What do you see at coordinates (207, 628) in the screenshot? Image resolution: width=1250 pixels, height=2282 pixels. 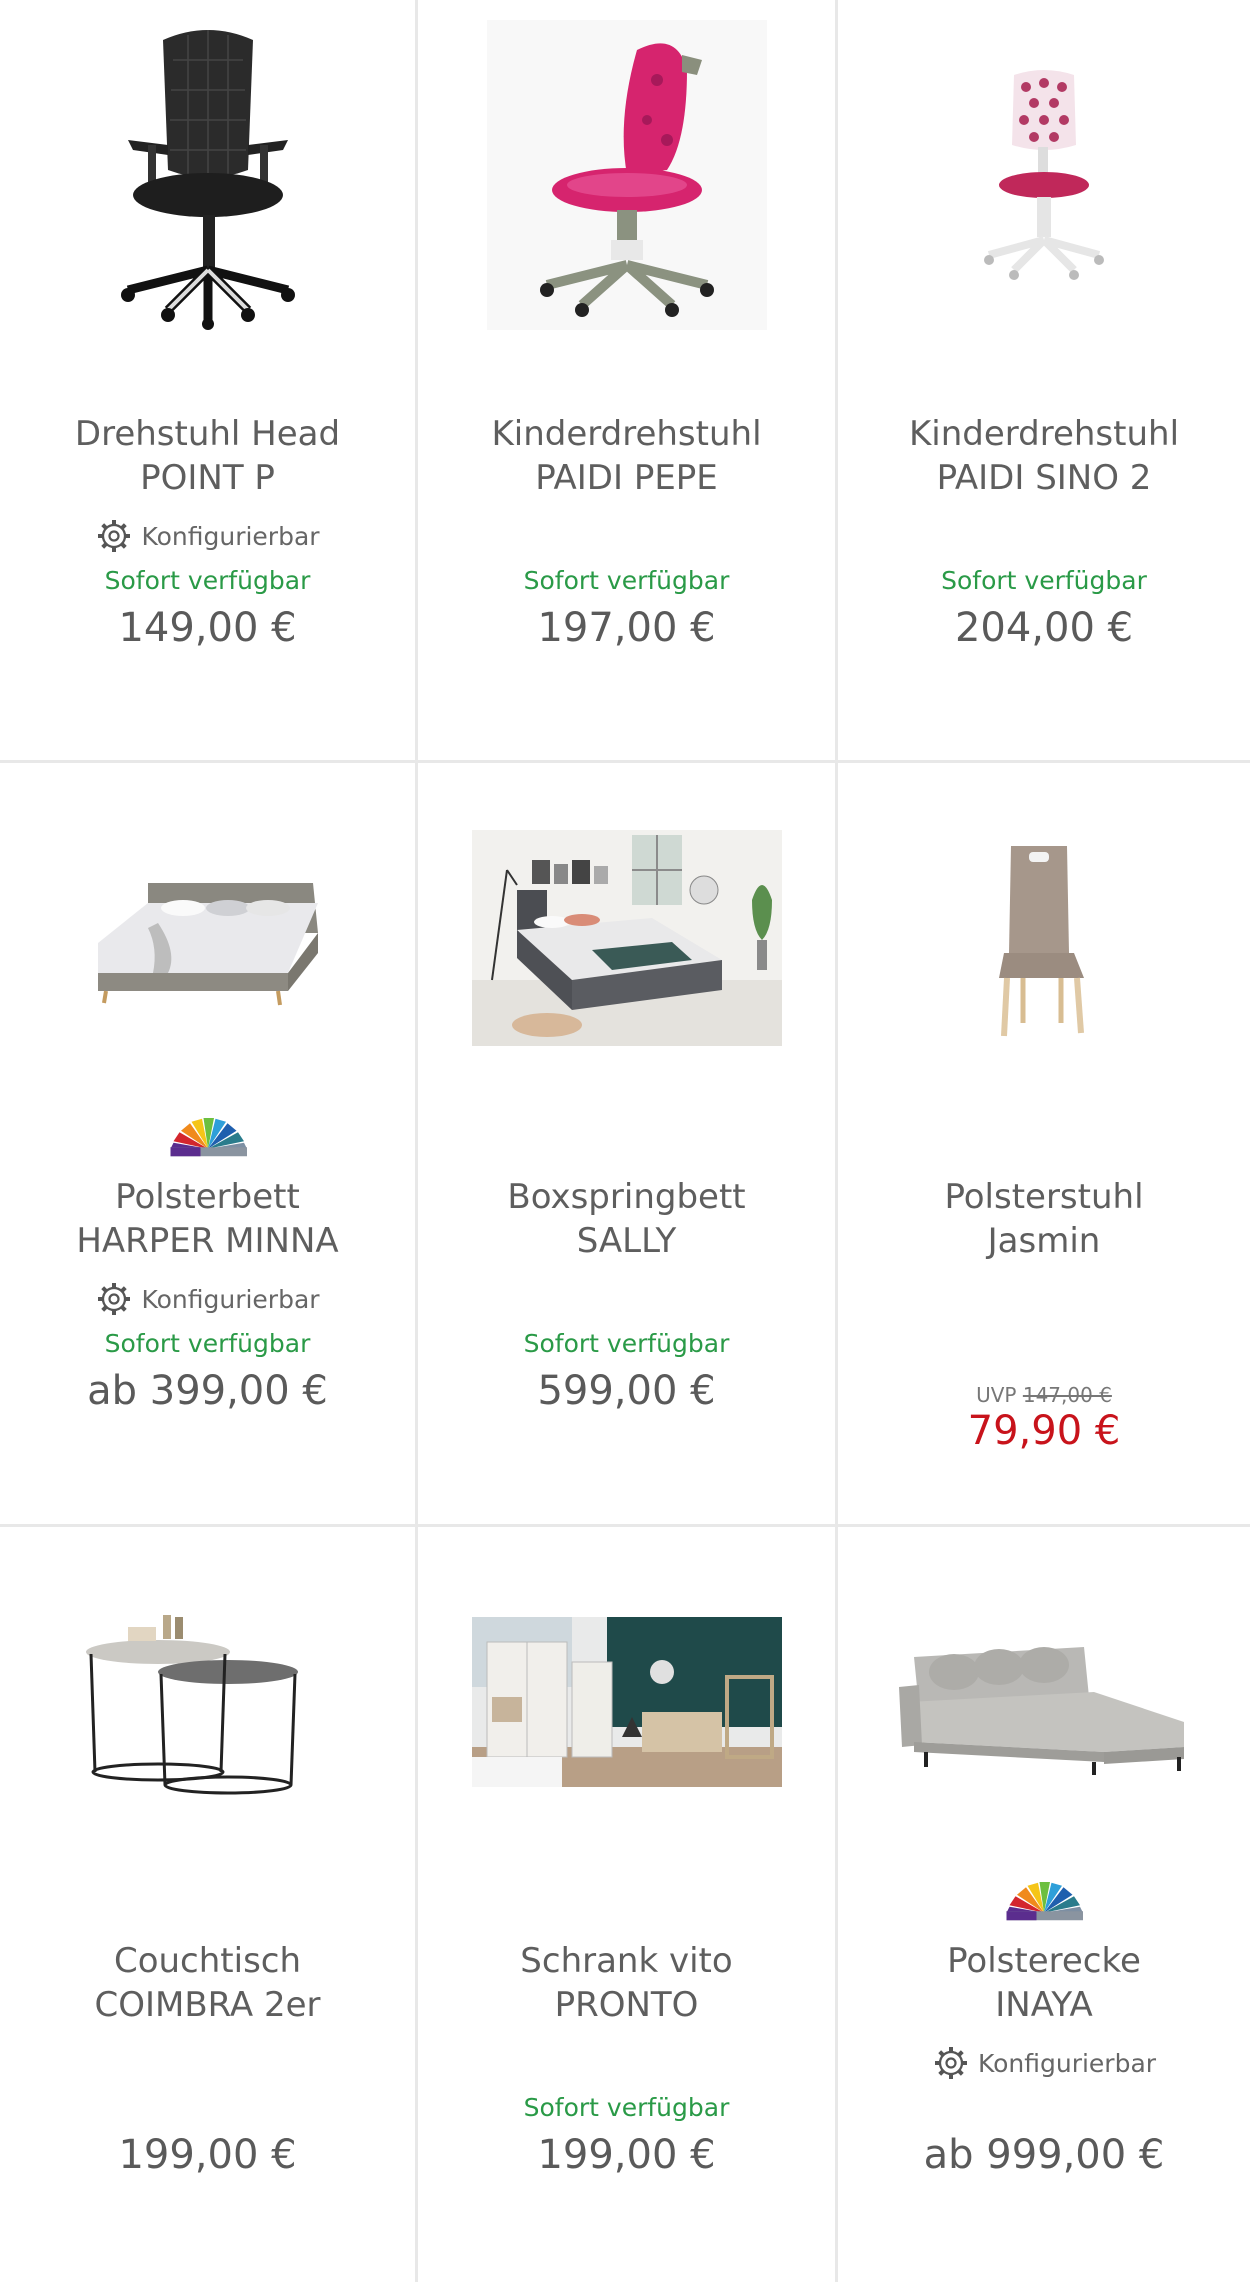 I see `product-price: 149,00 €` at bounding box center [207, 628].